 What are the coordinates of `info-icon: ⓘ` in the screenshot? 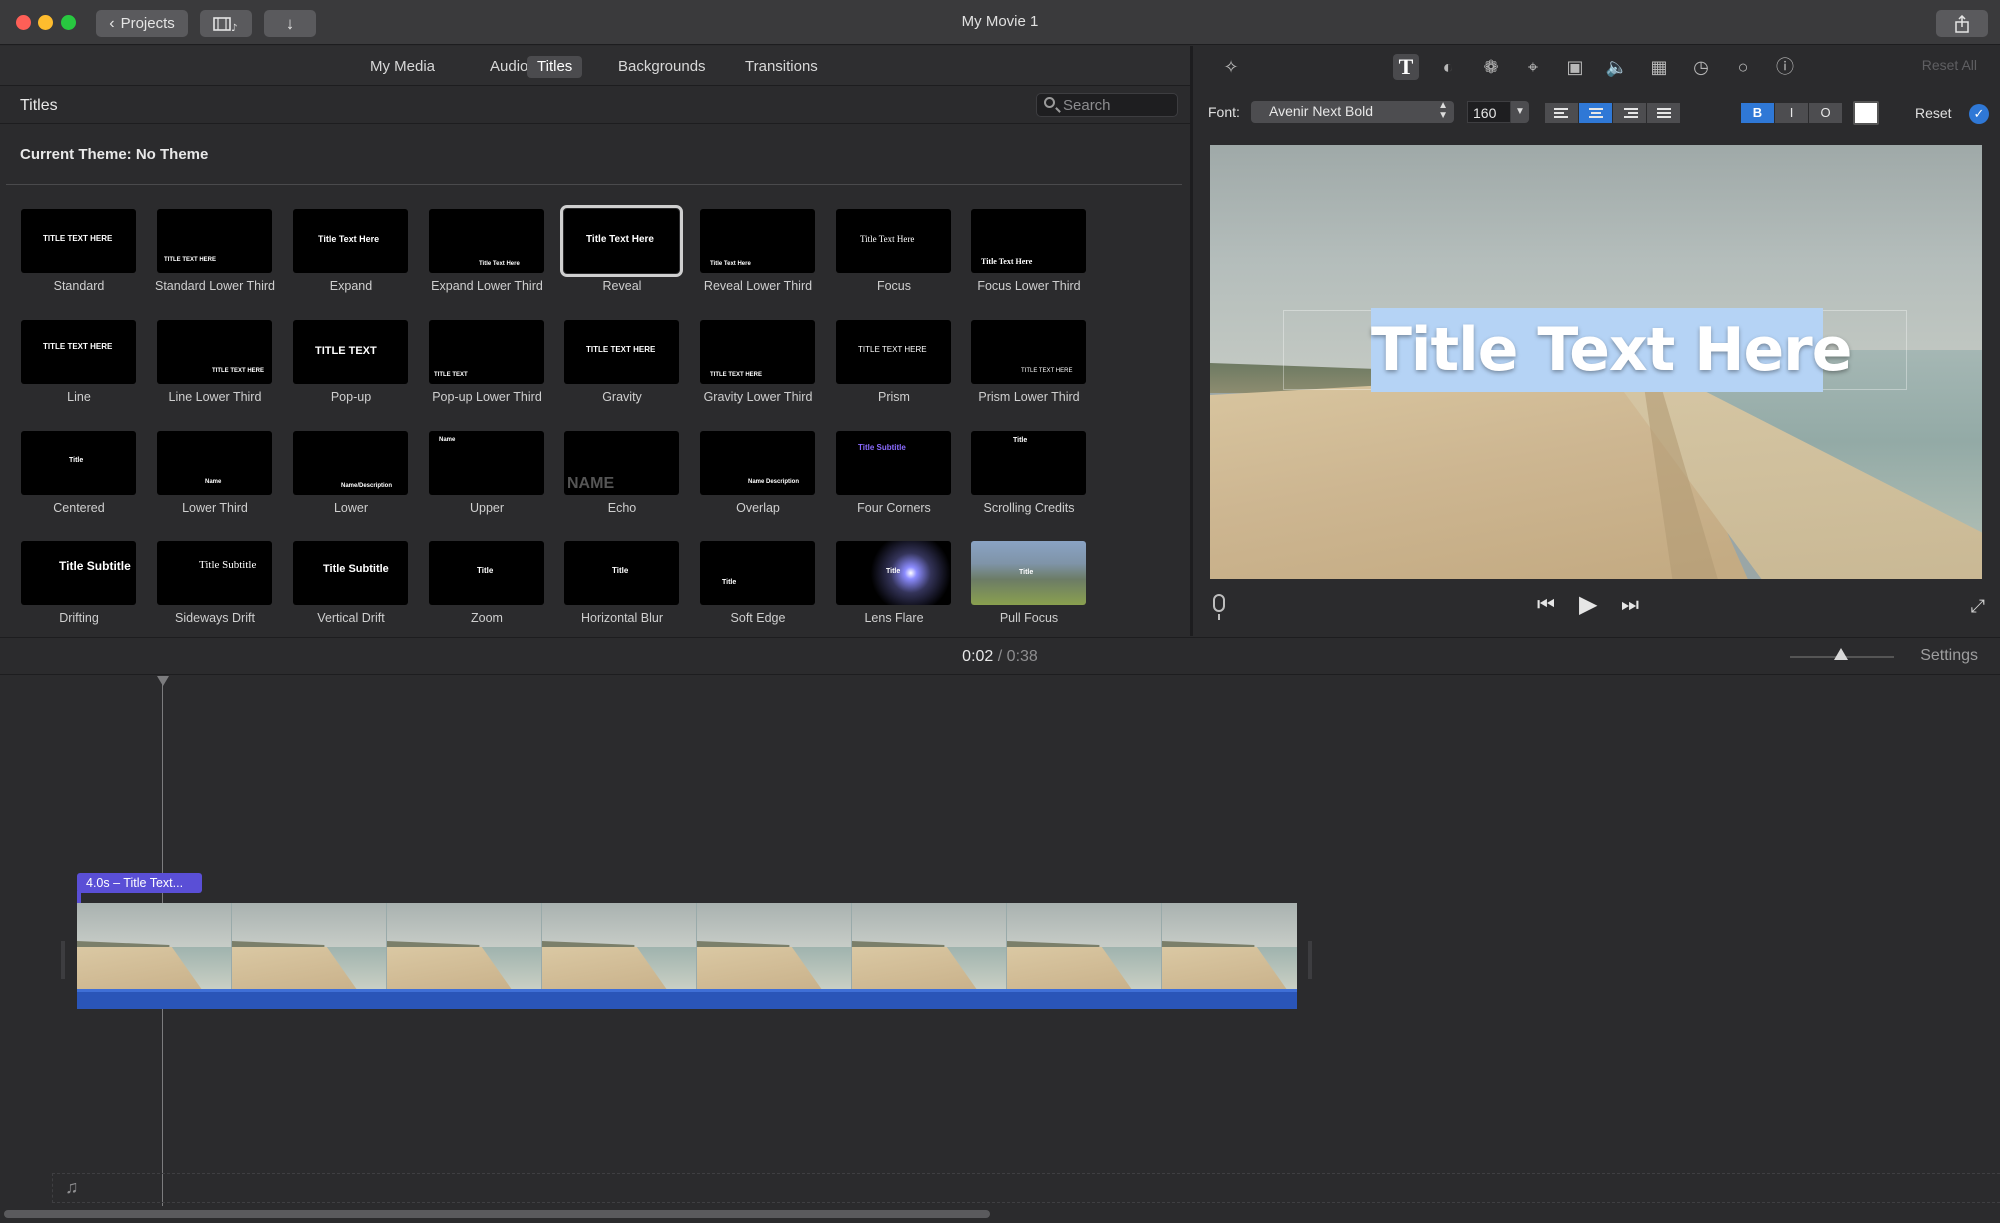 It's located at (1785, 67).